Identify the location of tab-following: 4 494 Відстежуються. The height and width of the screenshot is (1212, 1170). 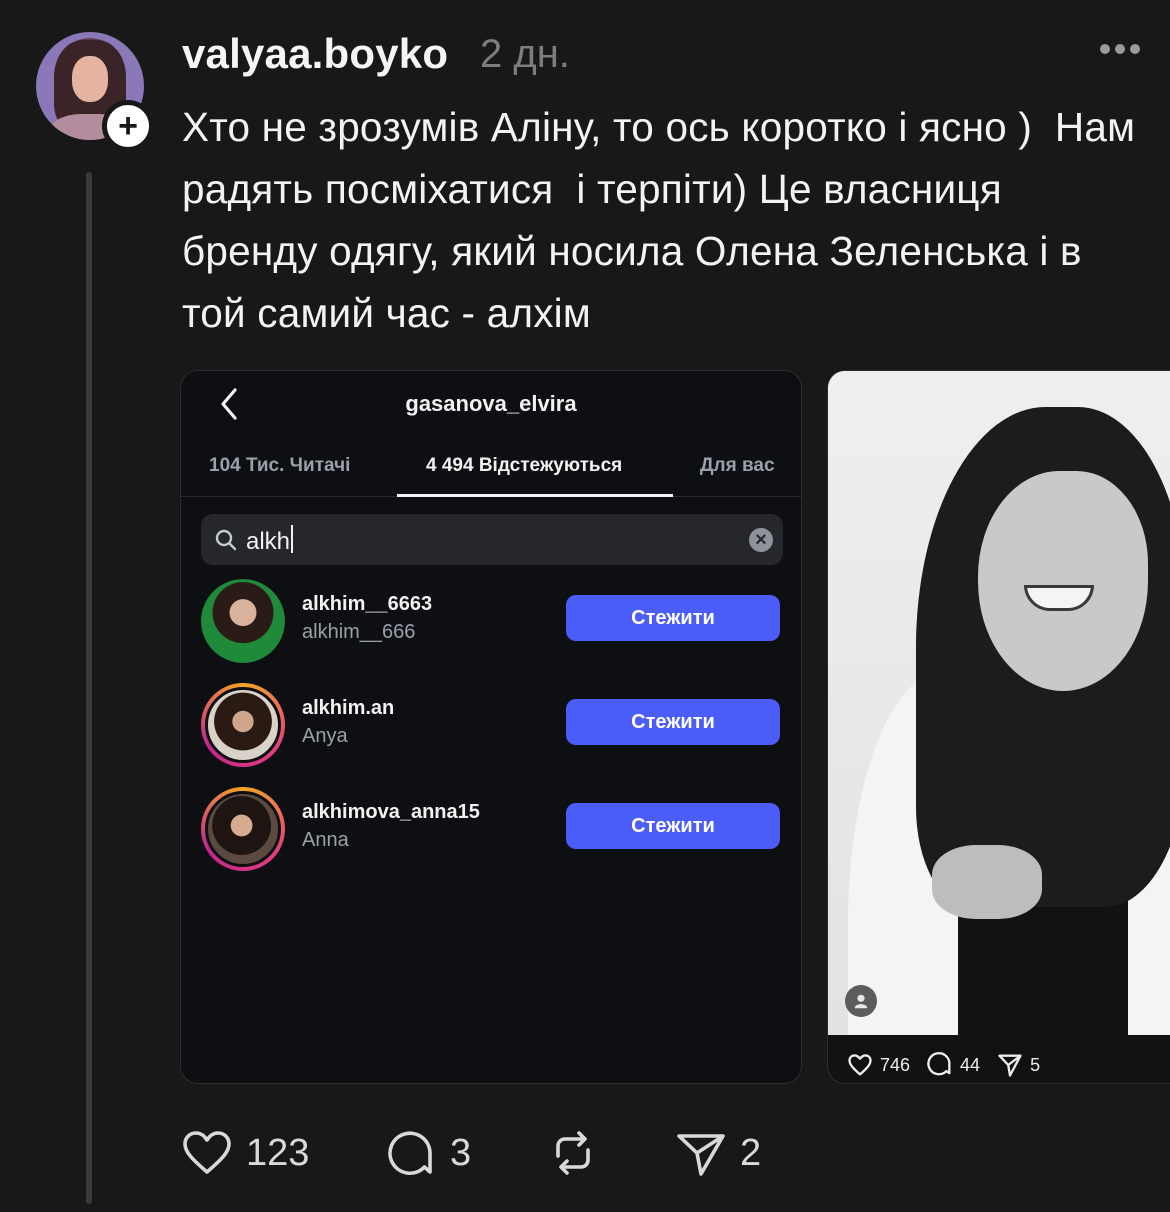
(524, 465).